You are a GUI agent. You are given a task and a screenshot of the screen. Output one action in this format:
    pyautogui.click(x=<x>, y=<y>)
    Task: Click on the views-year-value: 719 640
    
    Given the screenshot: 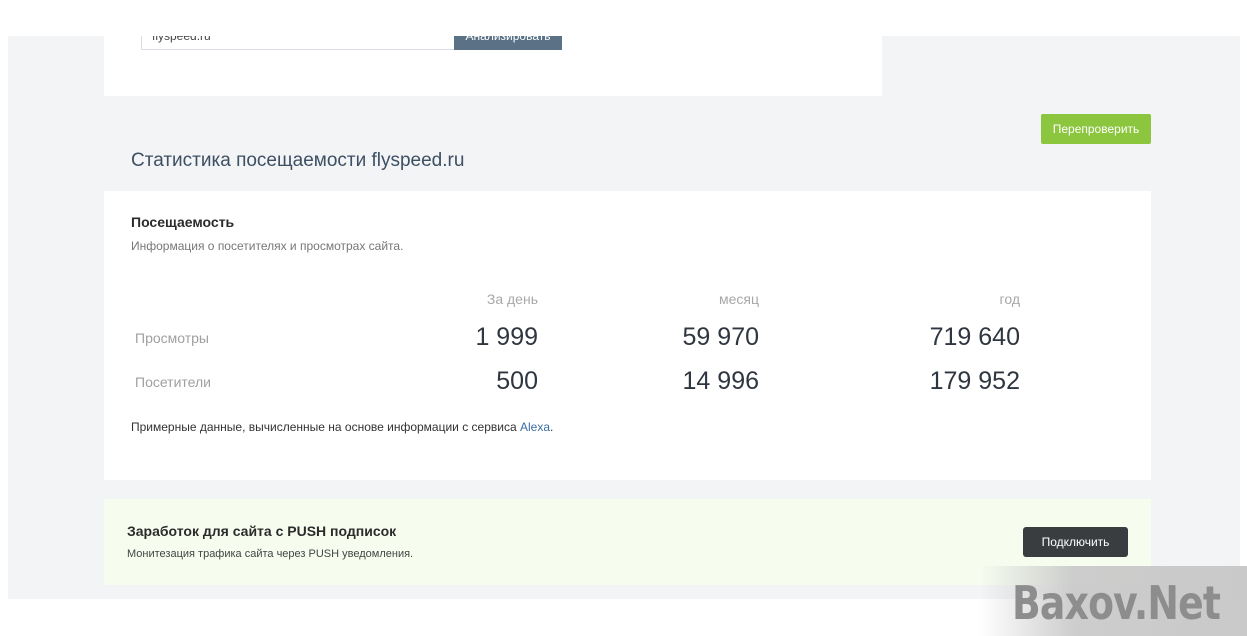 What is the action you would take?
    pyautogui.click(x=974, y=337)
    